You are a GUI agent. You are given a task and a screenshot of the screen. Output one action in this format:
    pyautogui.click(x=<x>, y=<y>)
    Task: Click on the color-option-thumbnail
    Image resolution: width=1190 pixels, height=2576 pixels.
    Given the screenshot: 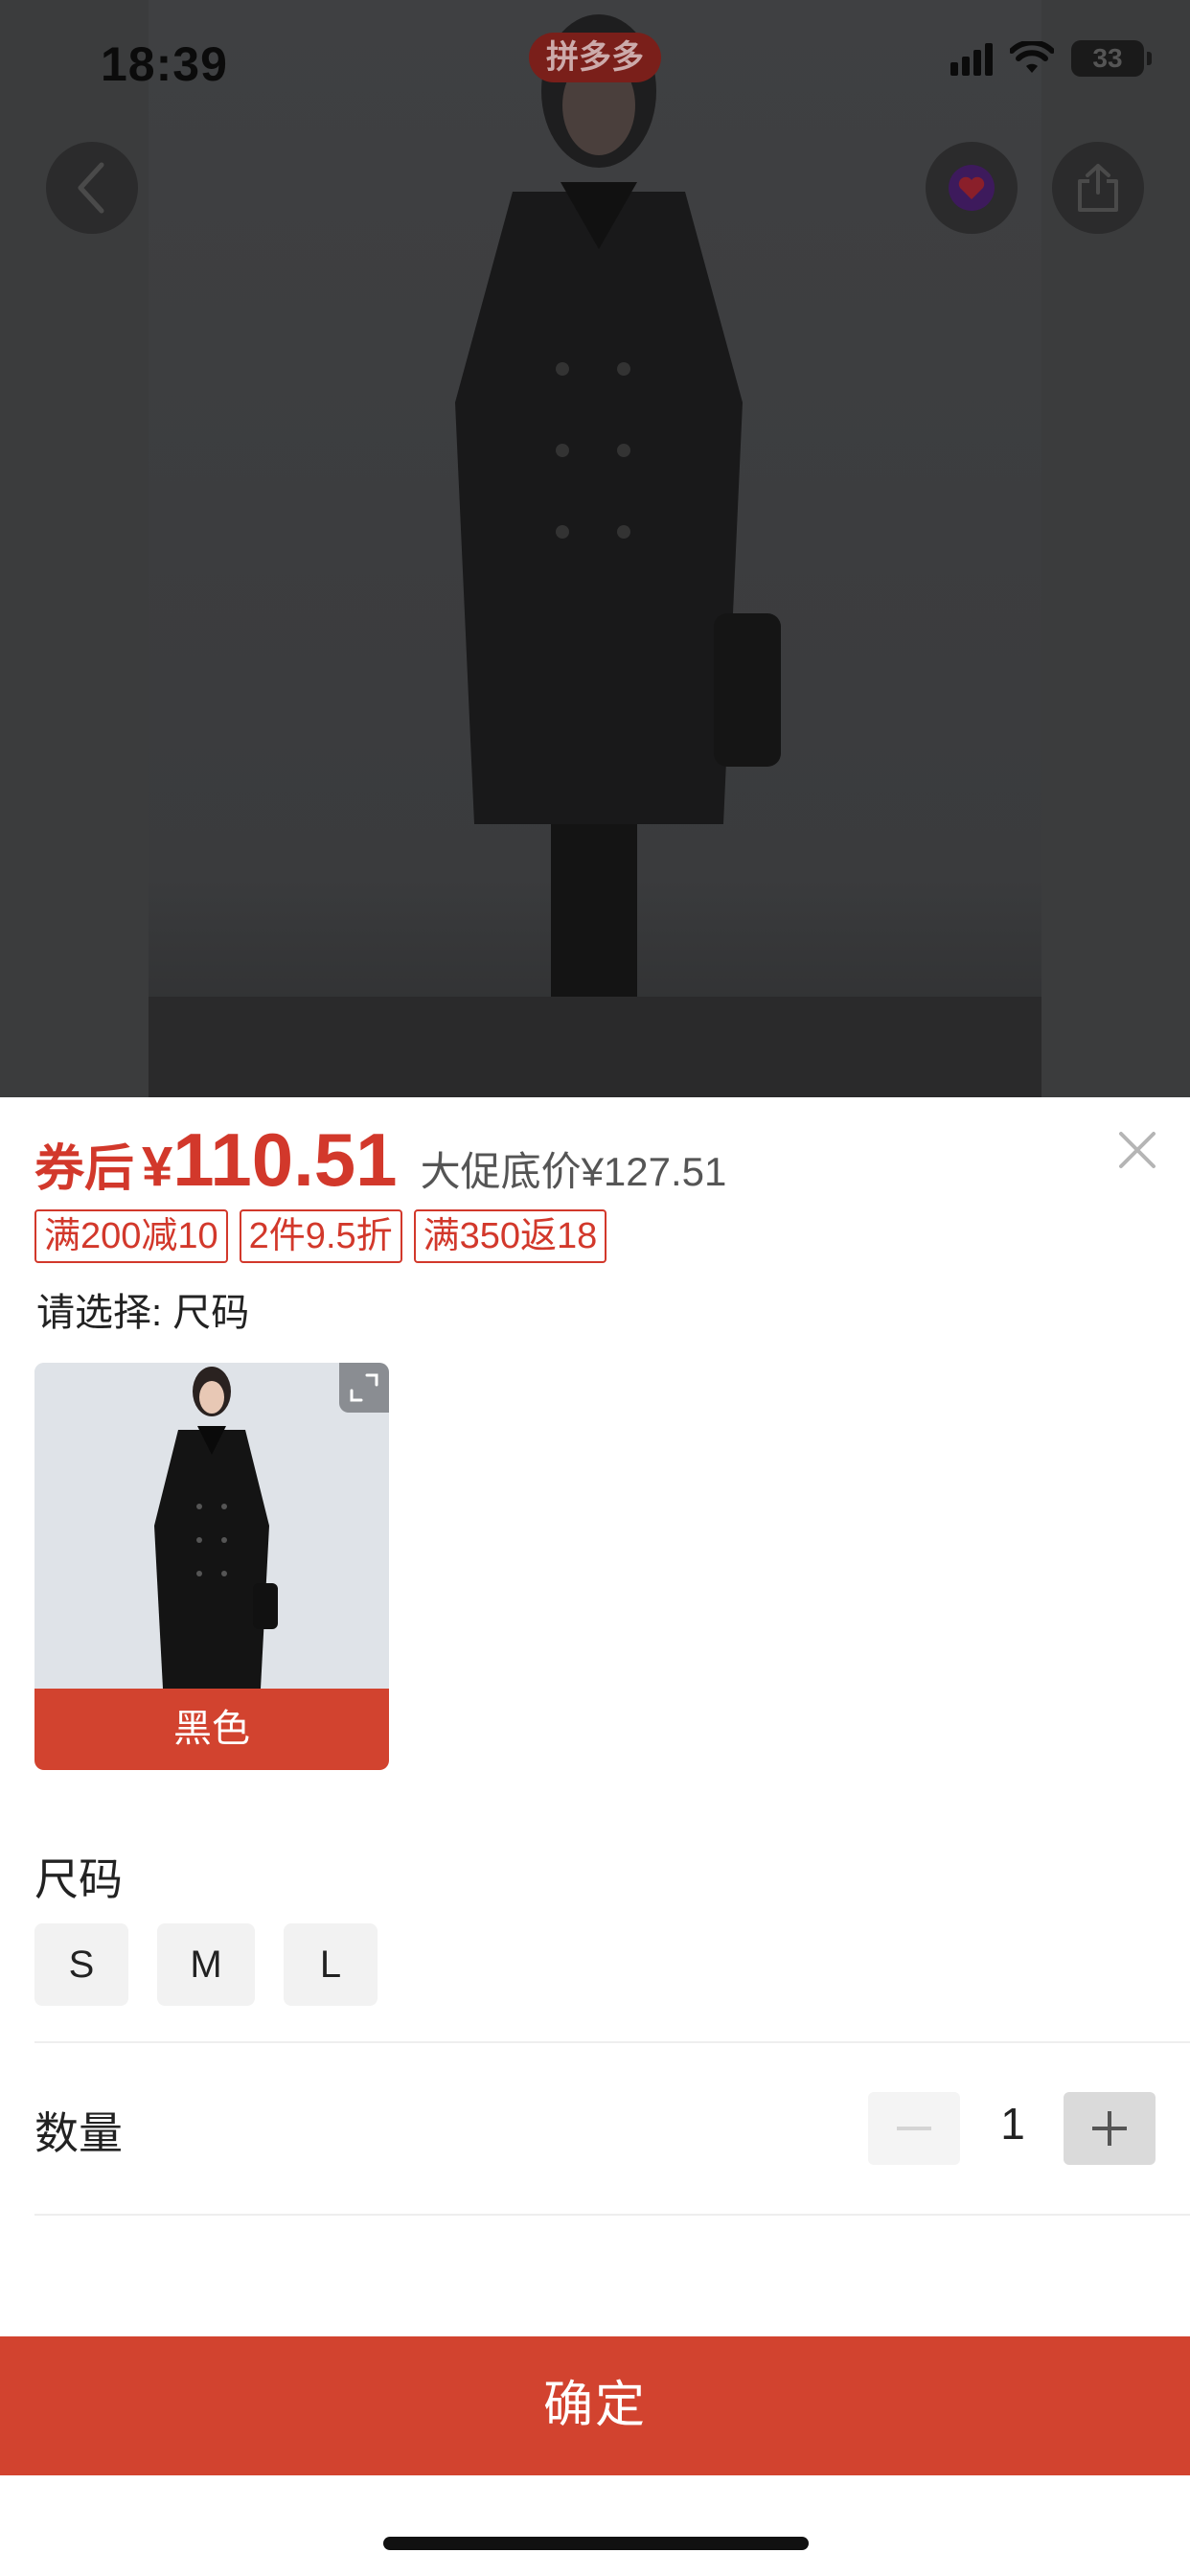 What is the action you would take?
    pyautogui.click(x=212, y=1526)
    